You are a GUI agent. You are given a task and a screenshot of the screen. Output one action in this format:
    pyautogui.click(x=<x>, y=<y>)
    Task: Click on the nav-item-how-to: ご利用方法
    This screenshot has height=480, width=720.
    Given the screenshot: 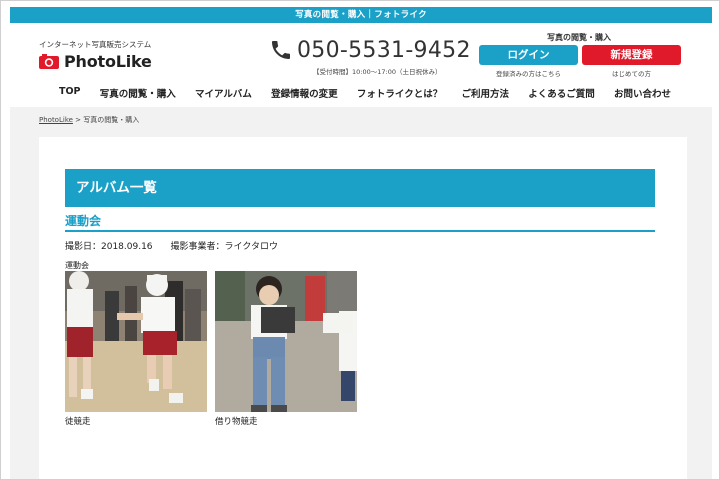 What is the action you would take?
    pyautogui.click(x=485, y=93)
    